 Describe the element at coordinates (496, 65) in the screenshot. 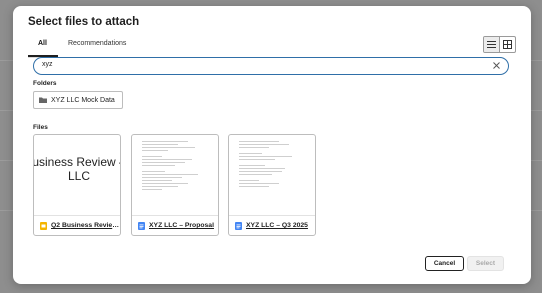

I see `clear-search-icon` at that location.